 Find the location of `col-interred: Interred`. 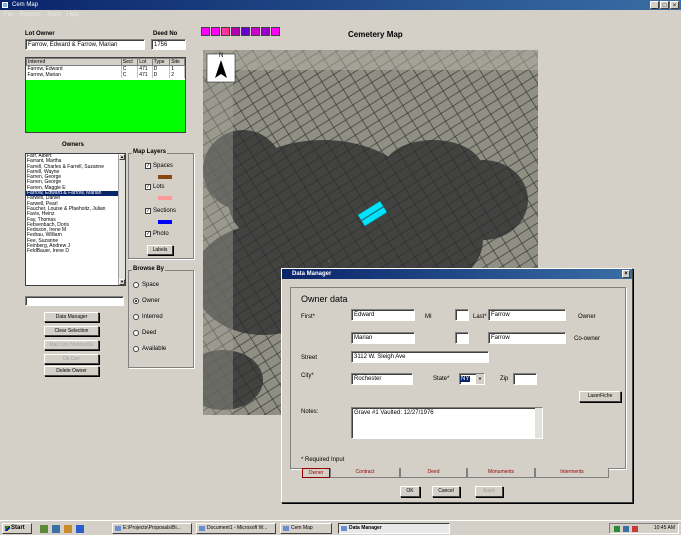

col-interred: Interred is located at coordinates (74, 62).